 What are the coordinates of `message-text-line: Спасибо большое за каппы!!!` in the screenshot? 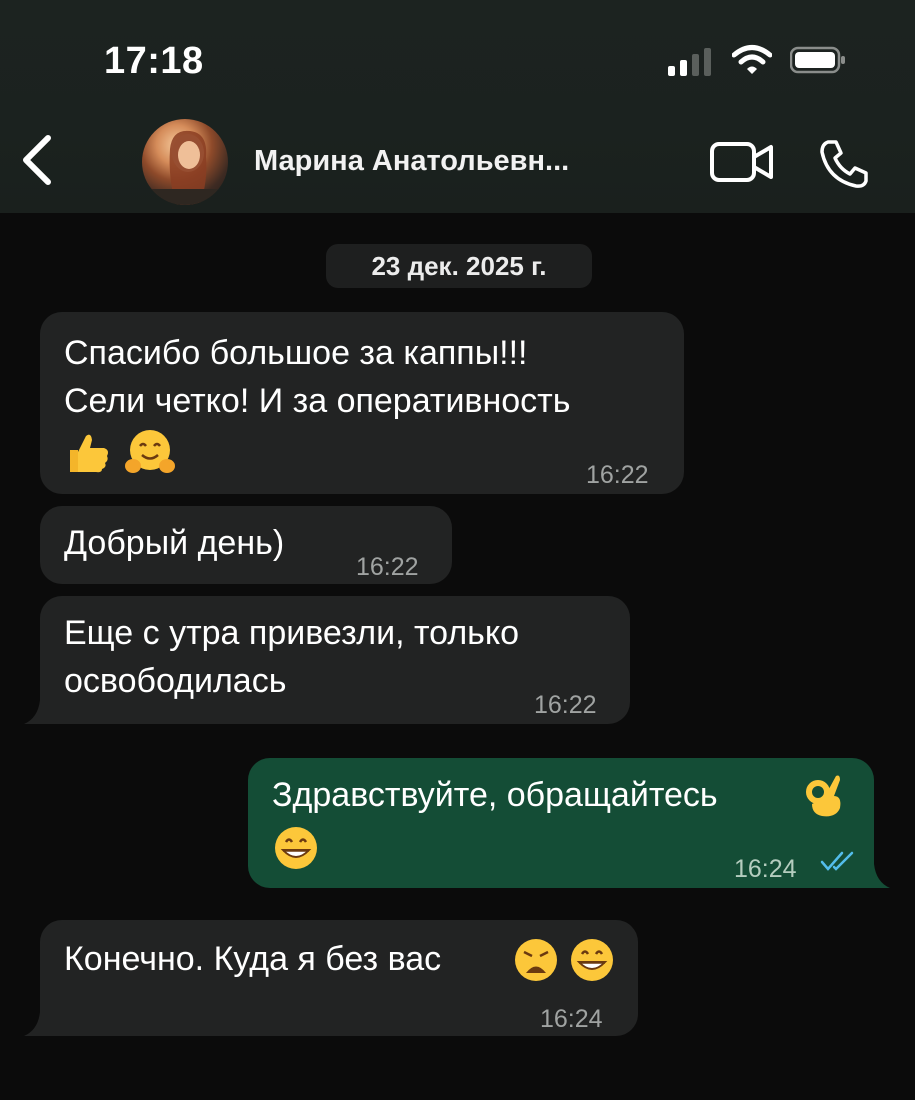 It's located at (296, 353).